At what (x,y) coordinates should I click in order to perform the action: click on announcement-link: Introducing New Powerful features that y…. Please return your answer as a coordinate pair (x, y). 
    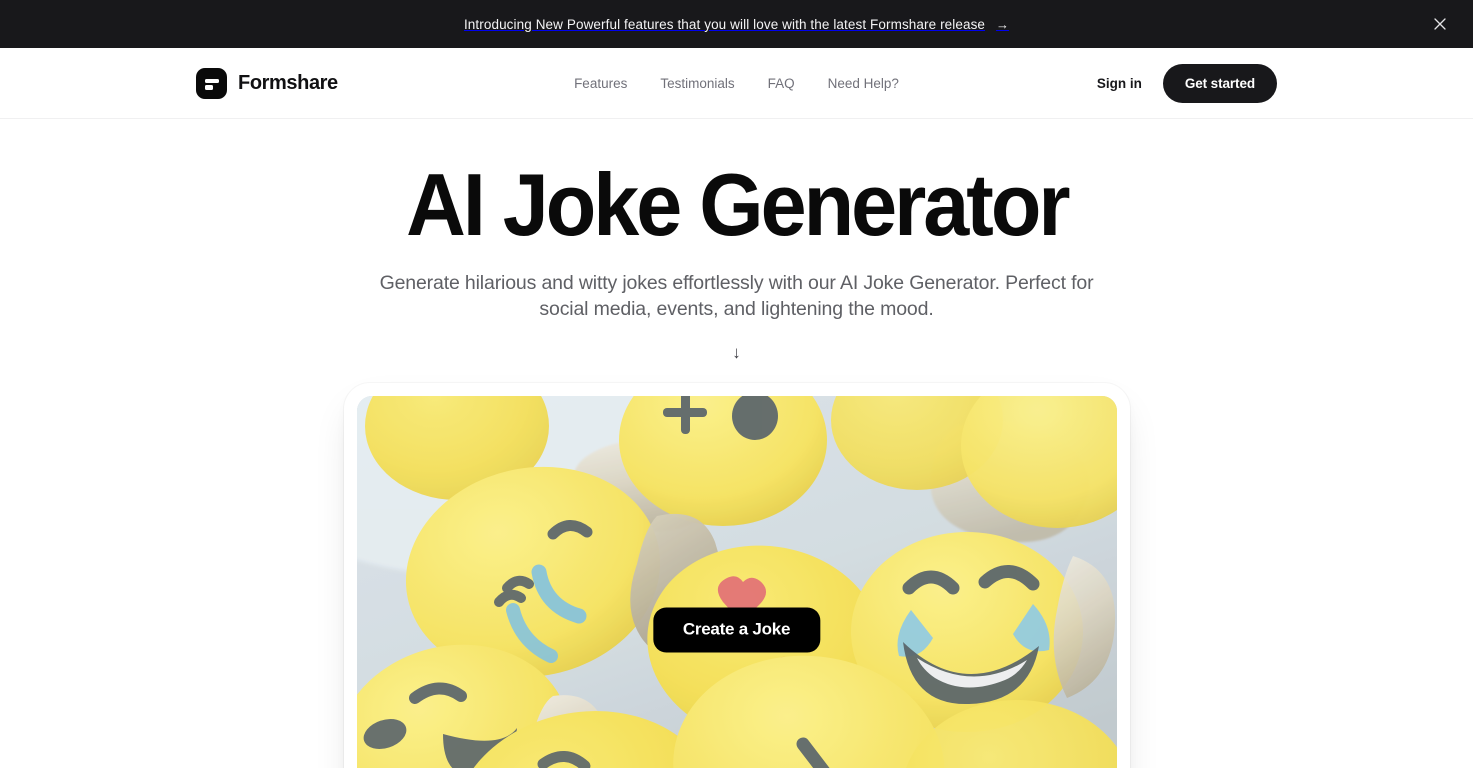
    Looking at the image, I should click on (736, 24).